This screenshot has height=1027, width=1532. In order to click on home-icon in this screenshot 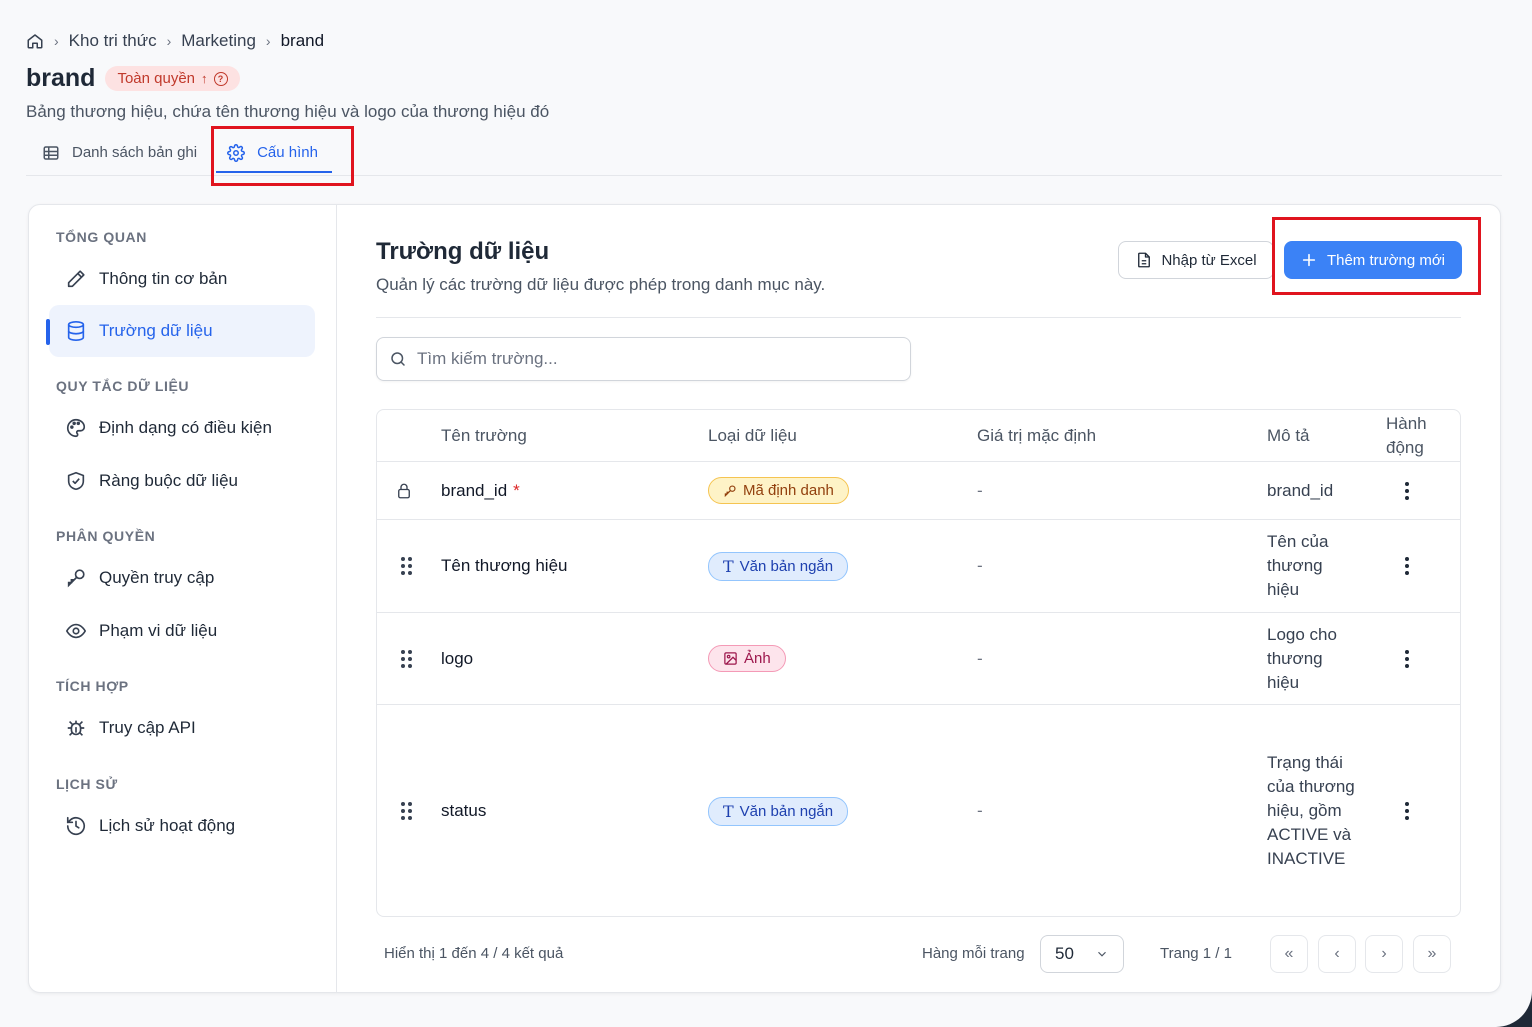, I will do `click(35, 41)`.